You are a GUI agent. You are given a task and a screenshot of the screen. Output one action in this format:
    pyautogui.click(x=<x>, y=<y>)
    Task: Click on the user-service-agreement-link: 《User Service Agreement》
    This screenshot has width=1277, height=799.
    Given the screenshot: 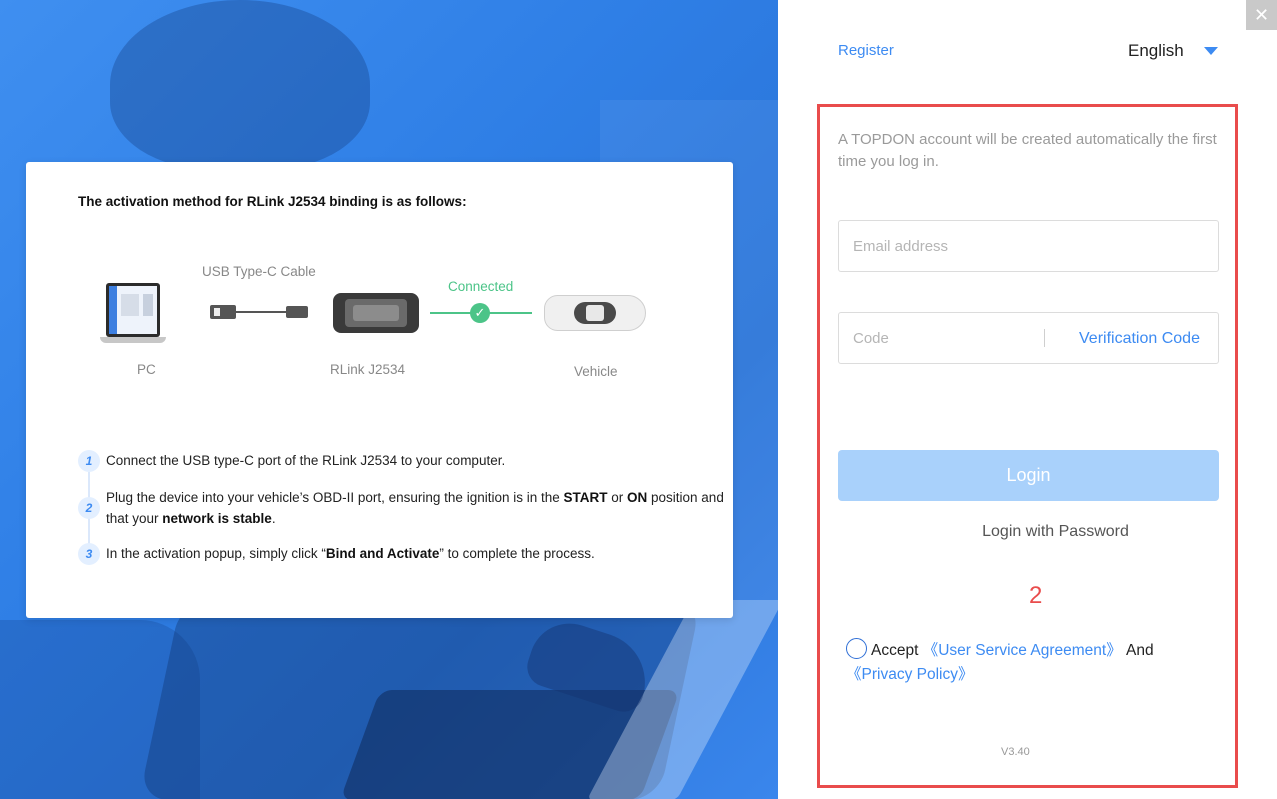 What is the action you would take?
    pyautogui.click(x=1022, y=650)
    